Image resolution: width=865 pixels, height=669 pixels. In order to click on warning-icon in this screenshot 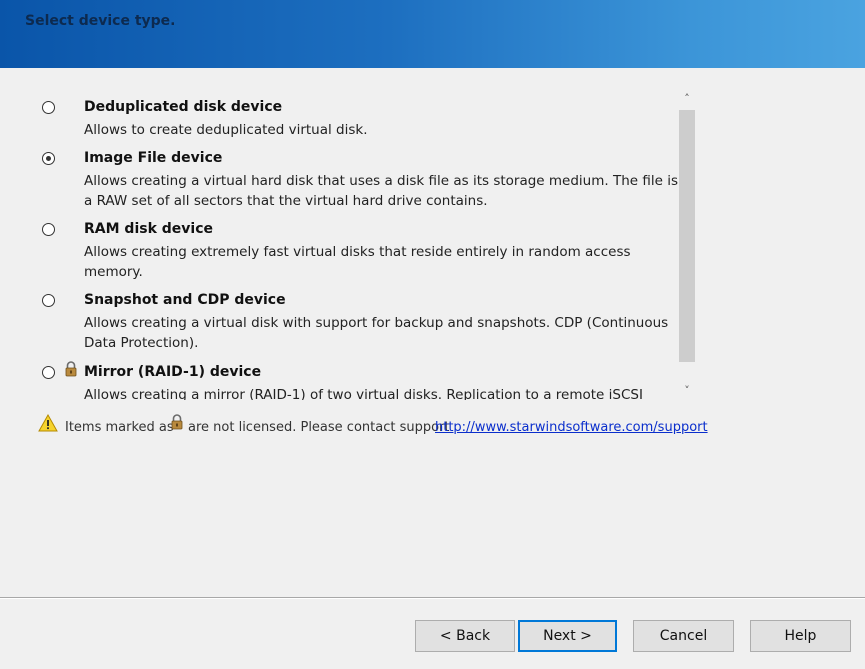, I will do `click(48, 423)`.